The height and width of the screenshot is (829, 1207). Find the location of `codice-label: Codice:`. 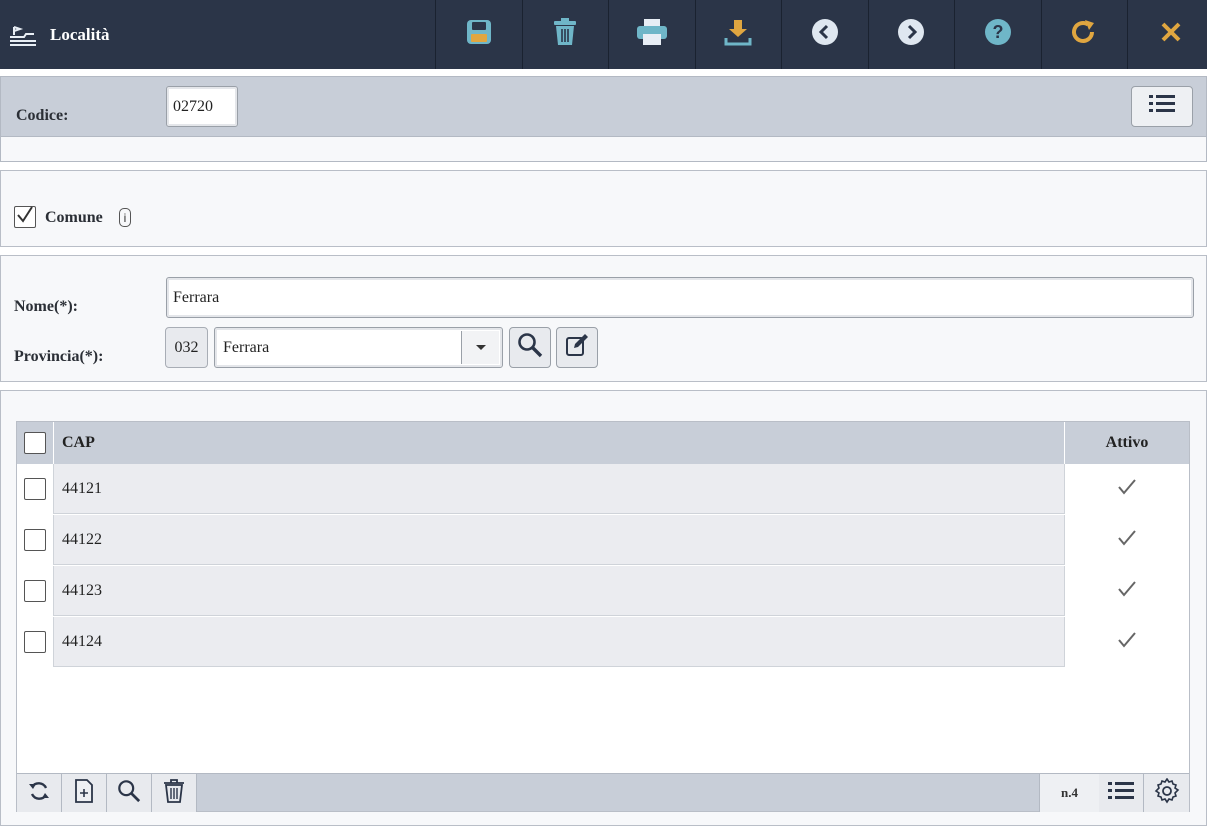

codice-label: Codice: is located at coordinates (42, 115).